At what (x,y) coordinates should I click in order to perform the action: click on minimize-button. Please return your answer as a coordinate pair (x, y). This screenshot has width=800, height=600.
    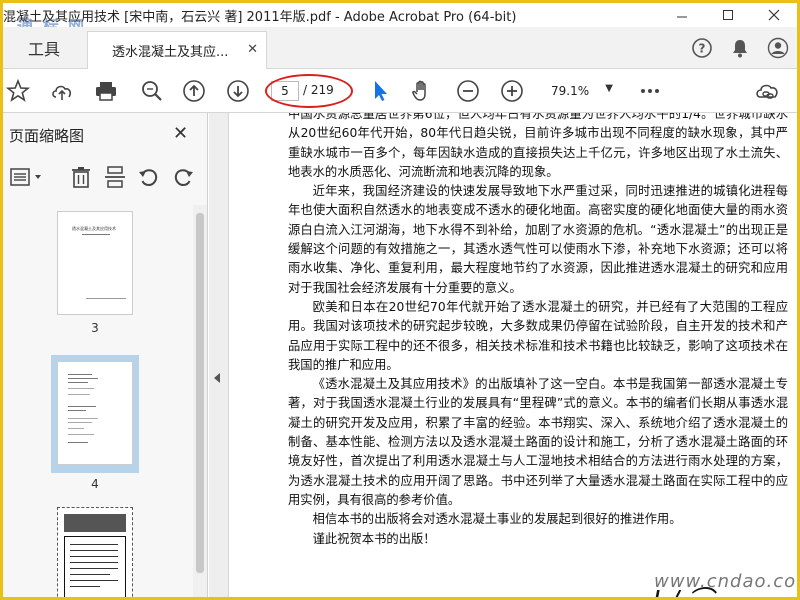
    Looking at the image, I should click on (682, 15).